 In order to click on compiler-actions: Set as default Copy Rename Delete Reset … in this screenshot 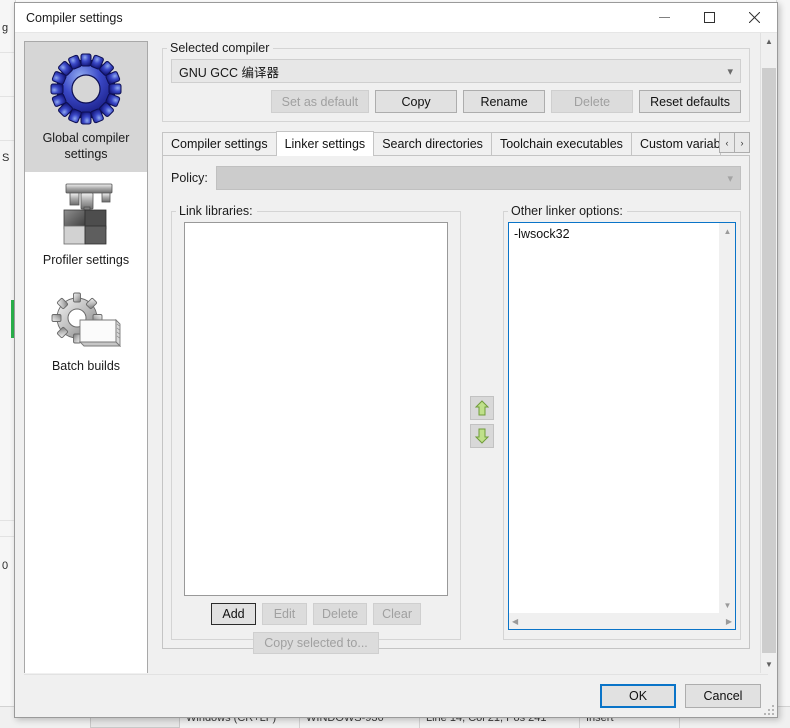, I will do `click(456, 101)`.